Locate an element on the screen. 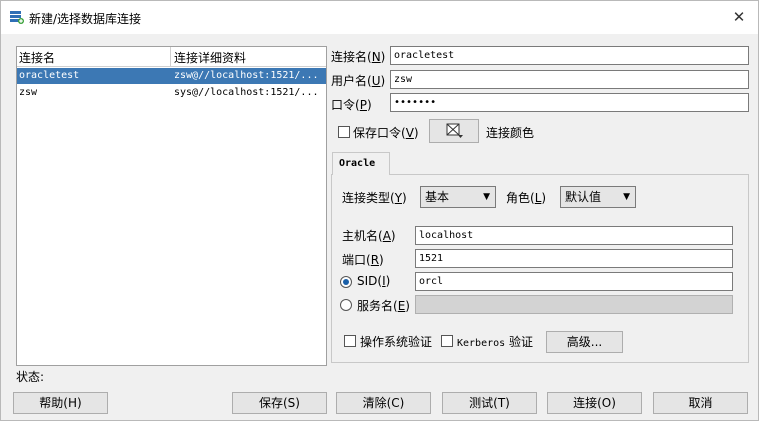 This screenshot has height=421, width=759. color-picker-icon is located at coordinates (454, 130).